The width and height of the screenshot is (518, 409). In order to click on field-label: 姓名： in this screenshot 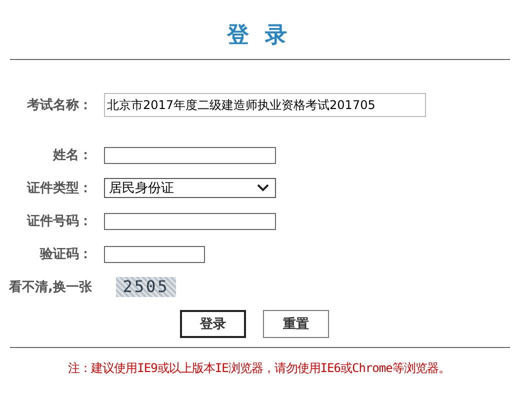, I will do `click(72, 155)`.